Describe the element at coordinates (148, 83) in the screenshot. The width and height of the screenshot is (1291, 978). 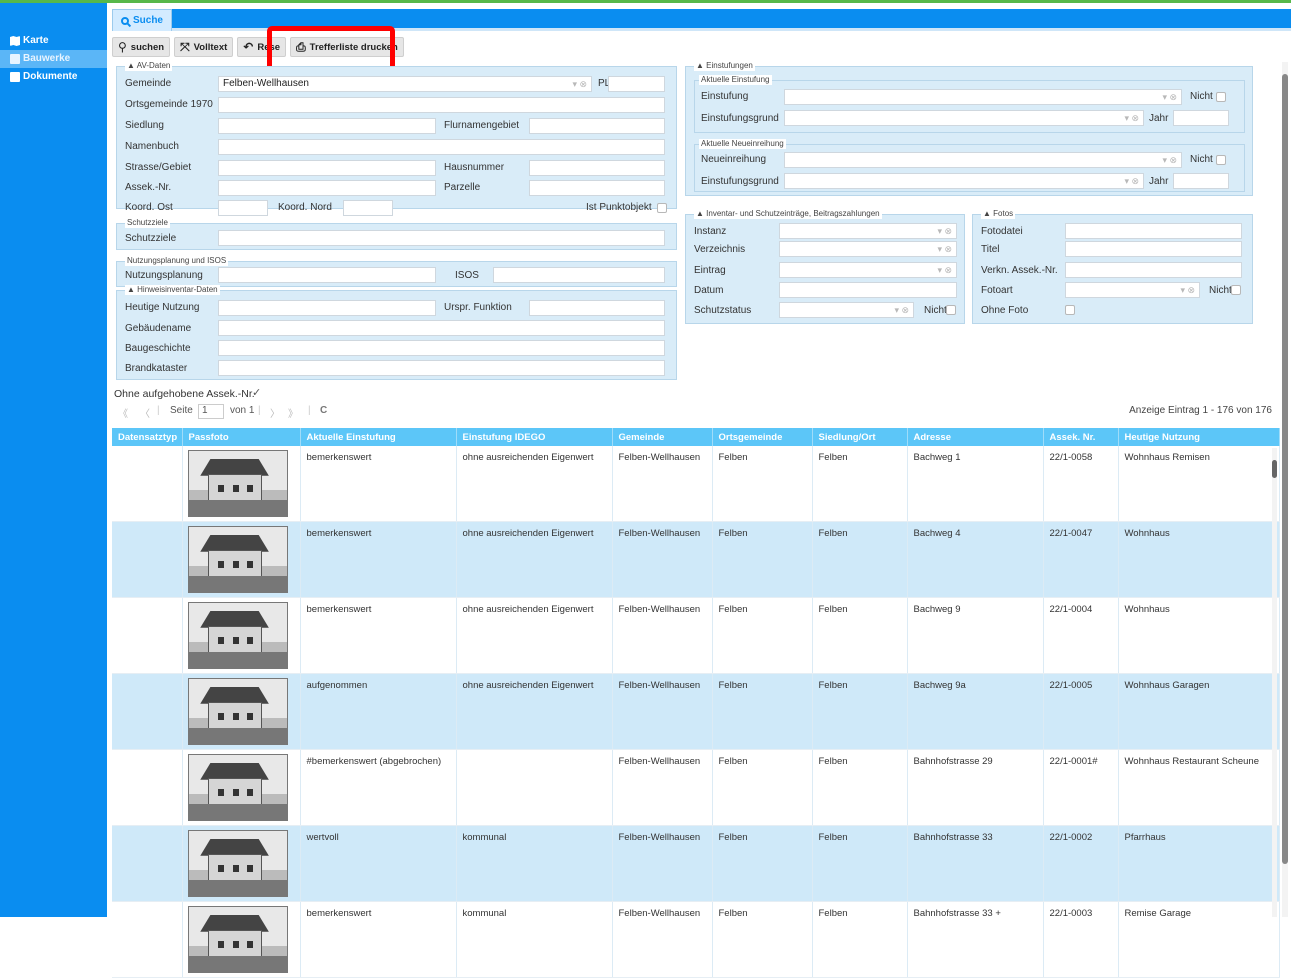
I see `gemeinde-label: Gemeinde` at that location.